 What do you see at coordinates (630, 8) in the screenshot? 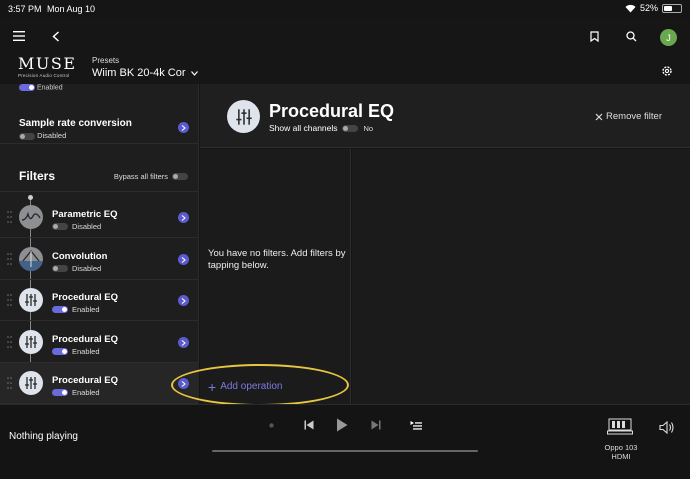
I see `wifi-icon` at bounding box center [630, 8].